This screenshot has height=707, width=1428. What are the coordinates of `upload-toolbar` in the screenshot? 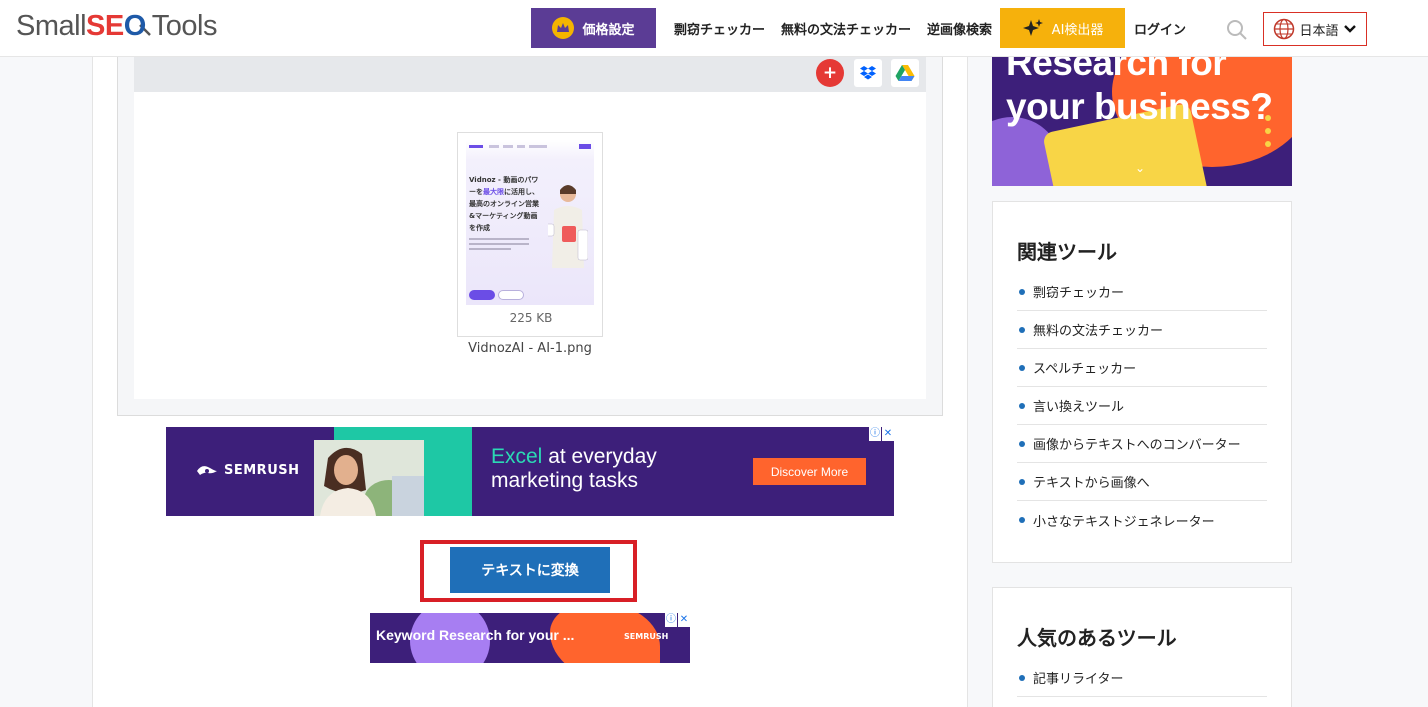 It's located at (530, 74).